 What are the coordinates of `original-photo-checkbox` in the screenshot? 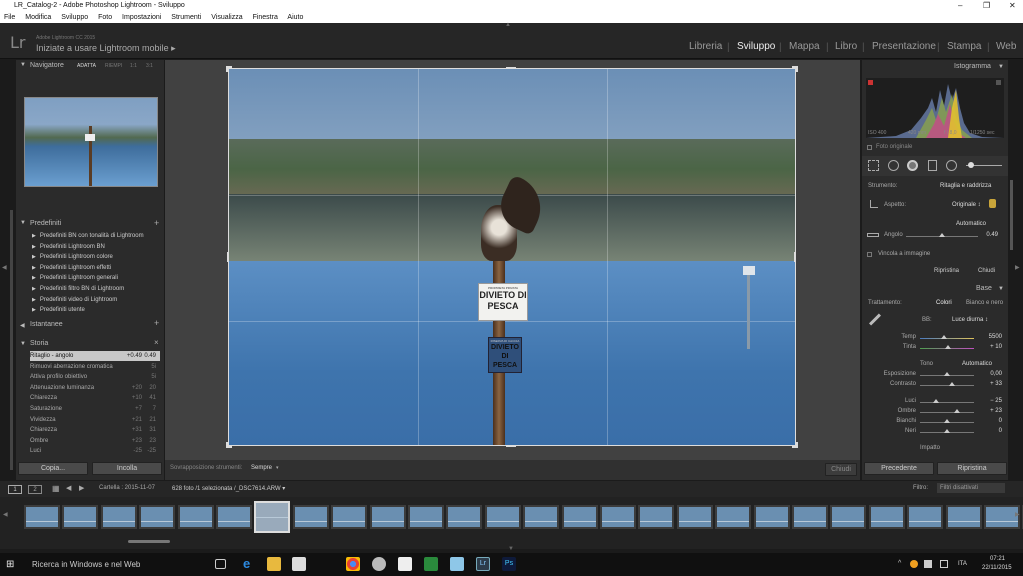 It's located at (869, 147).